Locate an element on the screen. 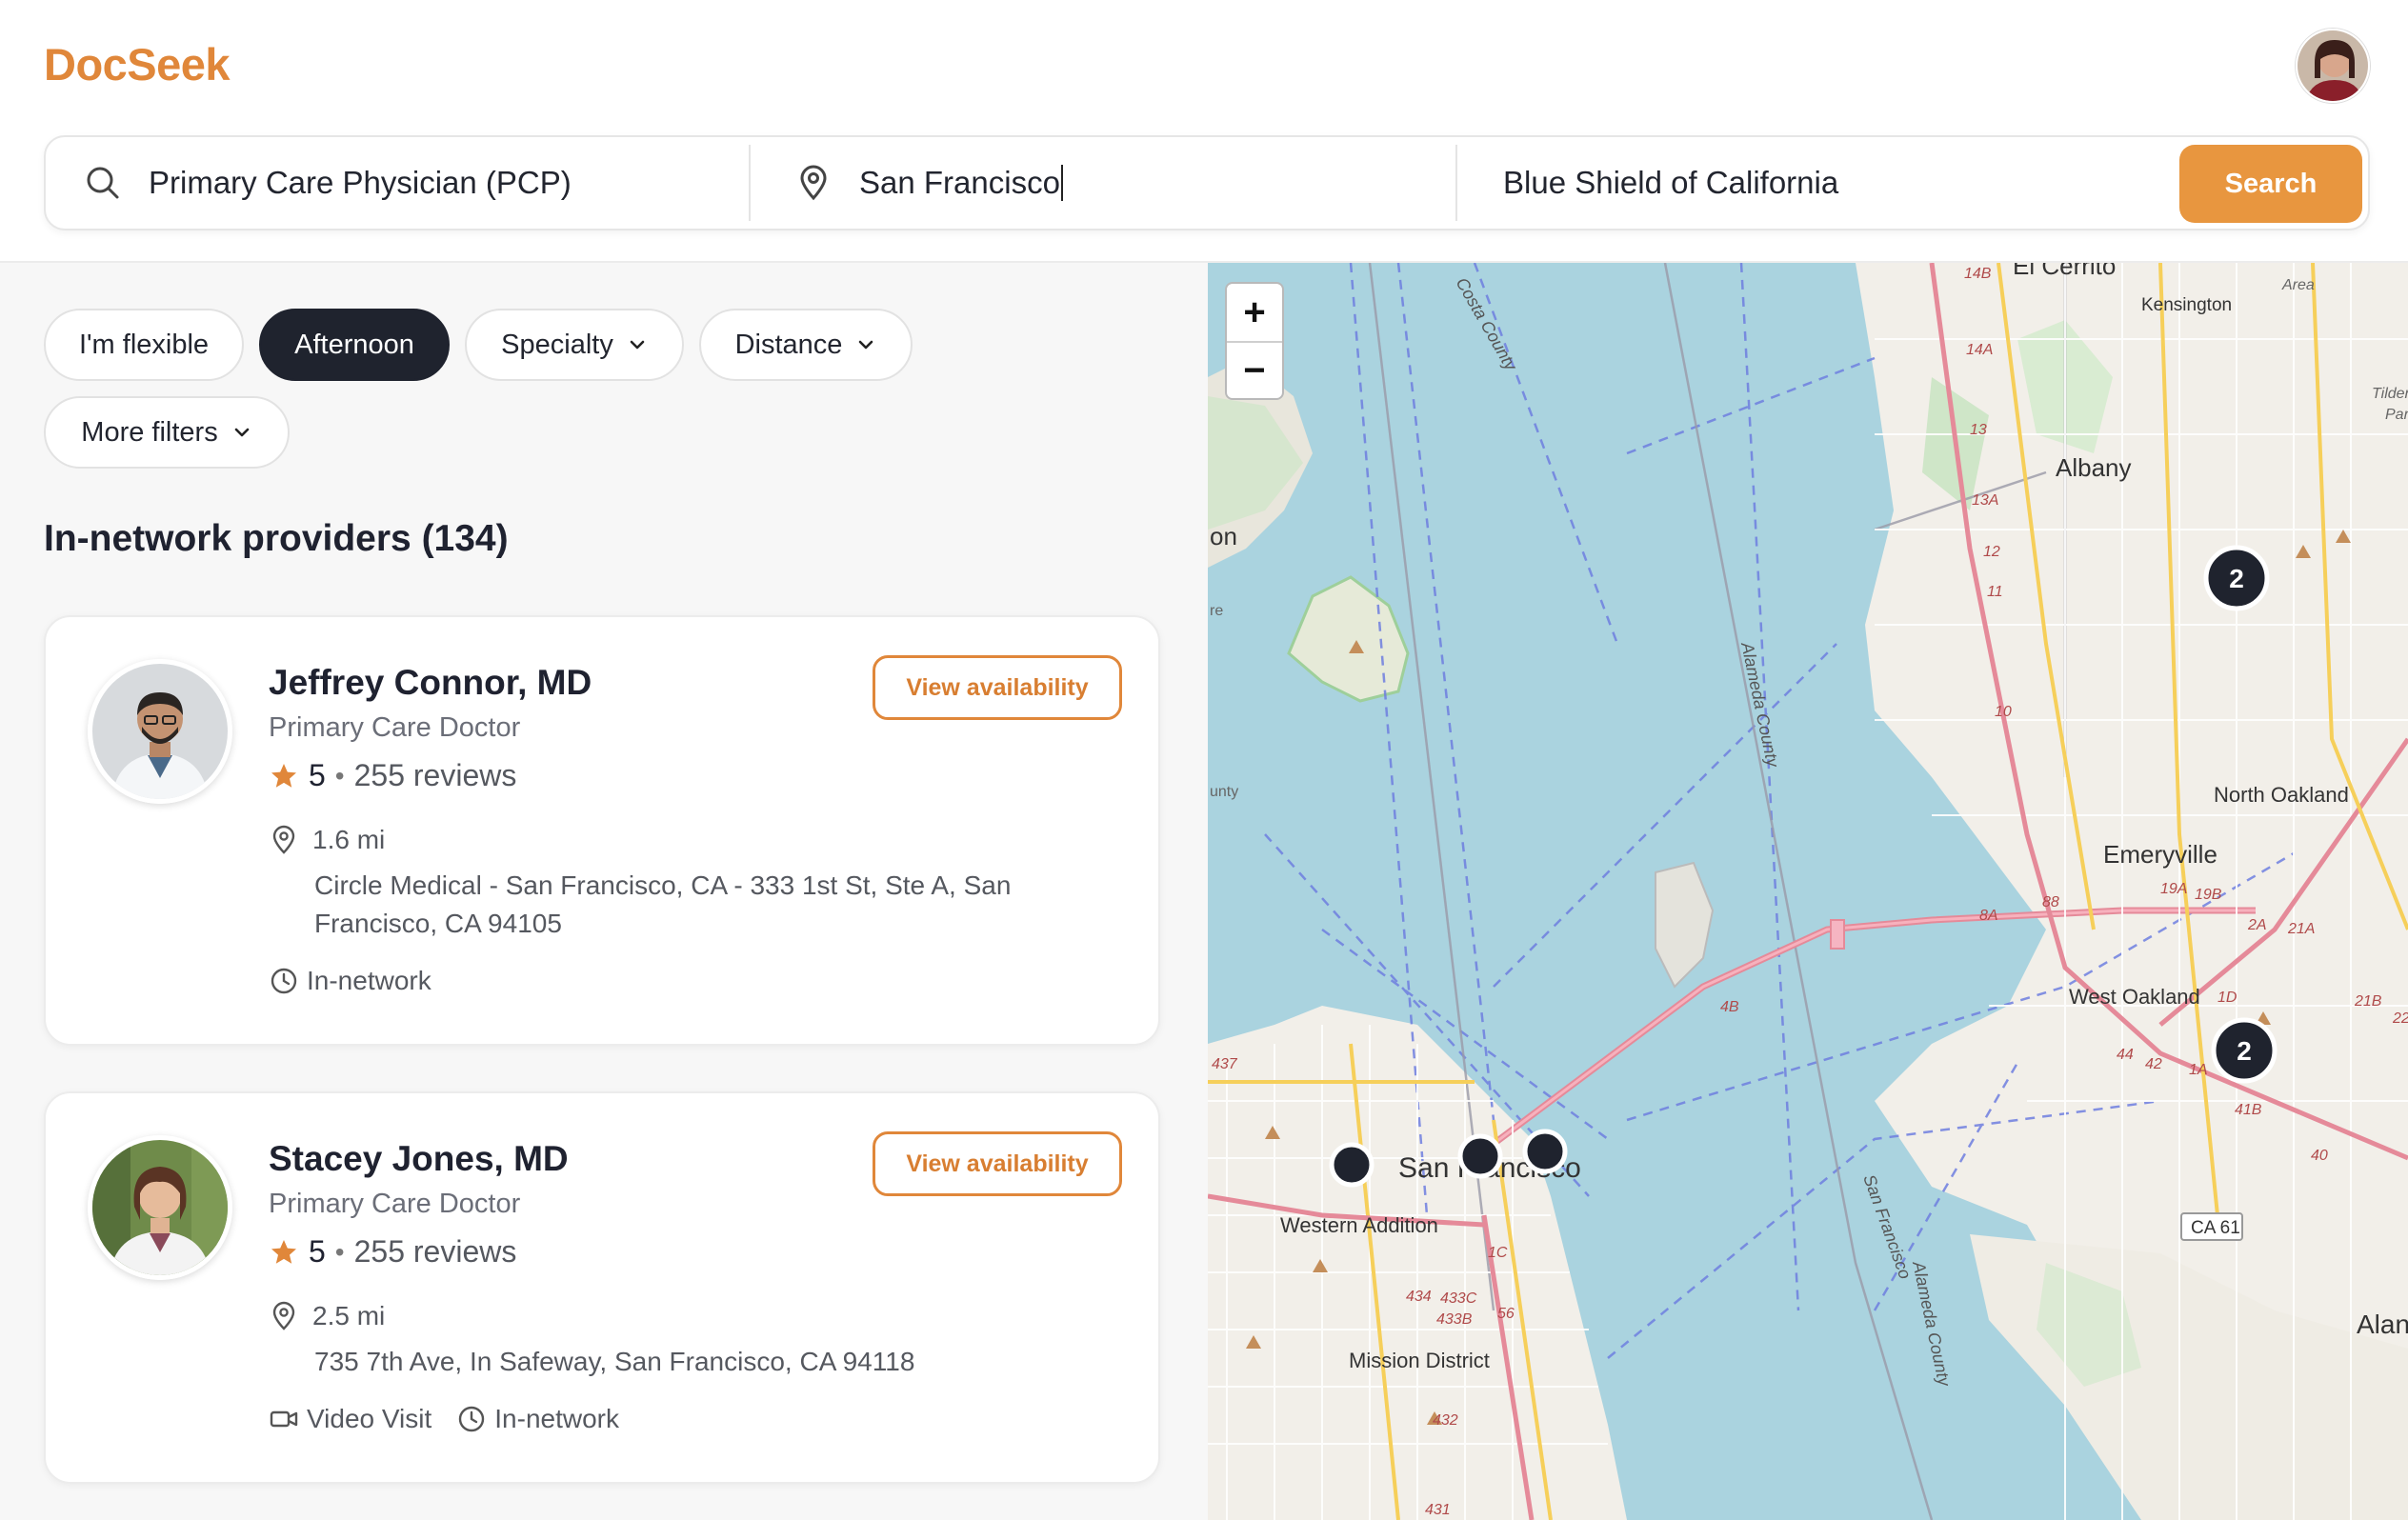  road-label: 19A is located at coordinates (2173, 889).